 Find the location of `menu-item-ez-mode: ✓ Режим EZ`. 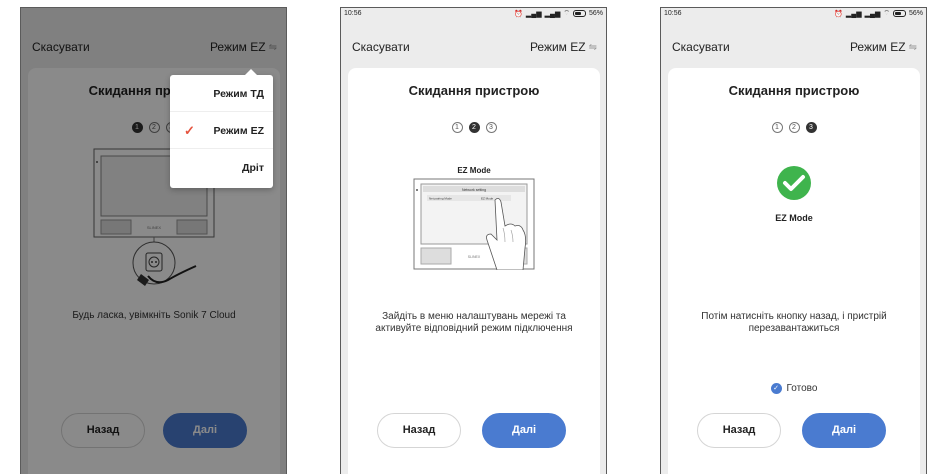

menu-item-ez-mode: ✓ Режим EZ is located at coordinates (221, 130).